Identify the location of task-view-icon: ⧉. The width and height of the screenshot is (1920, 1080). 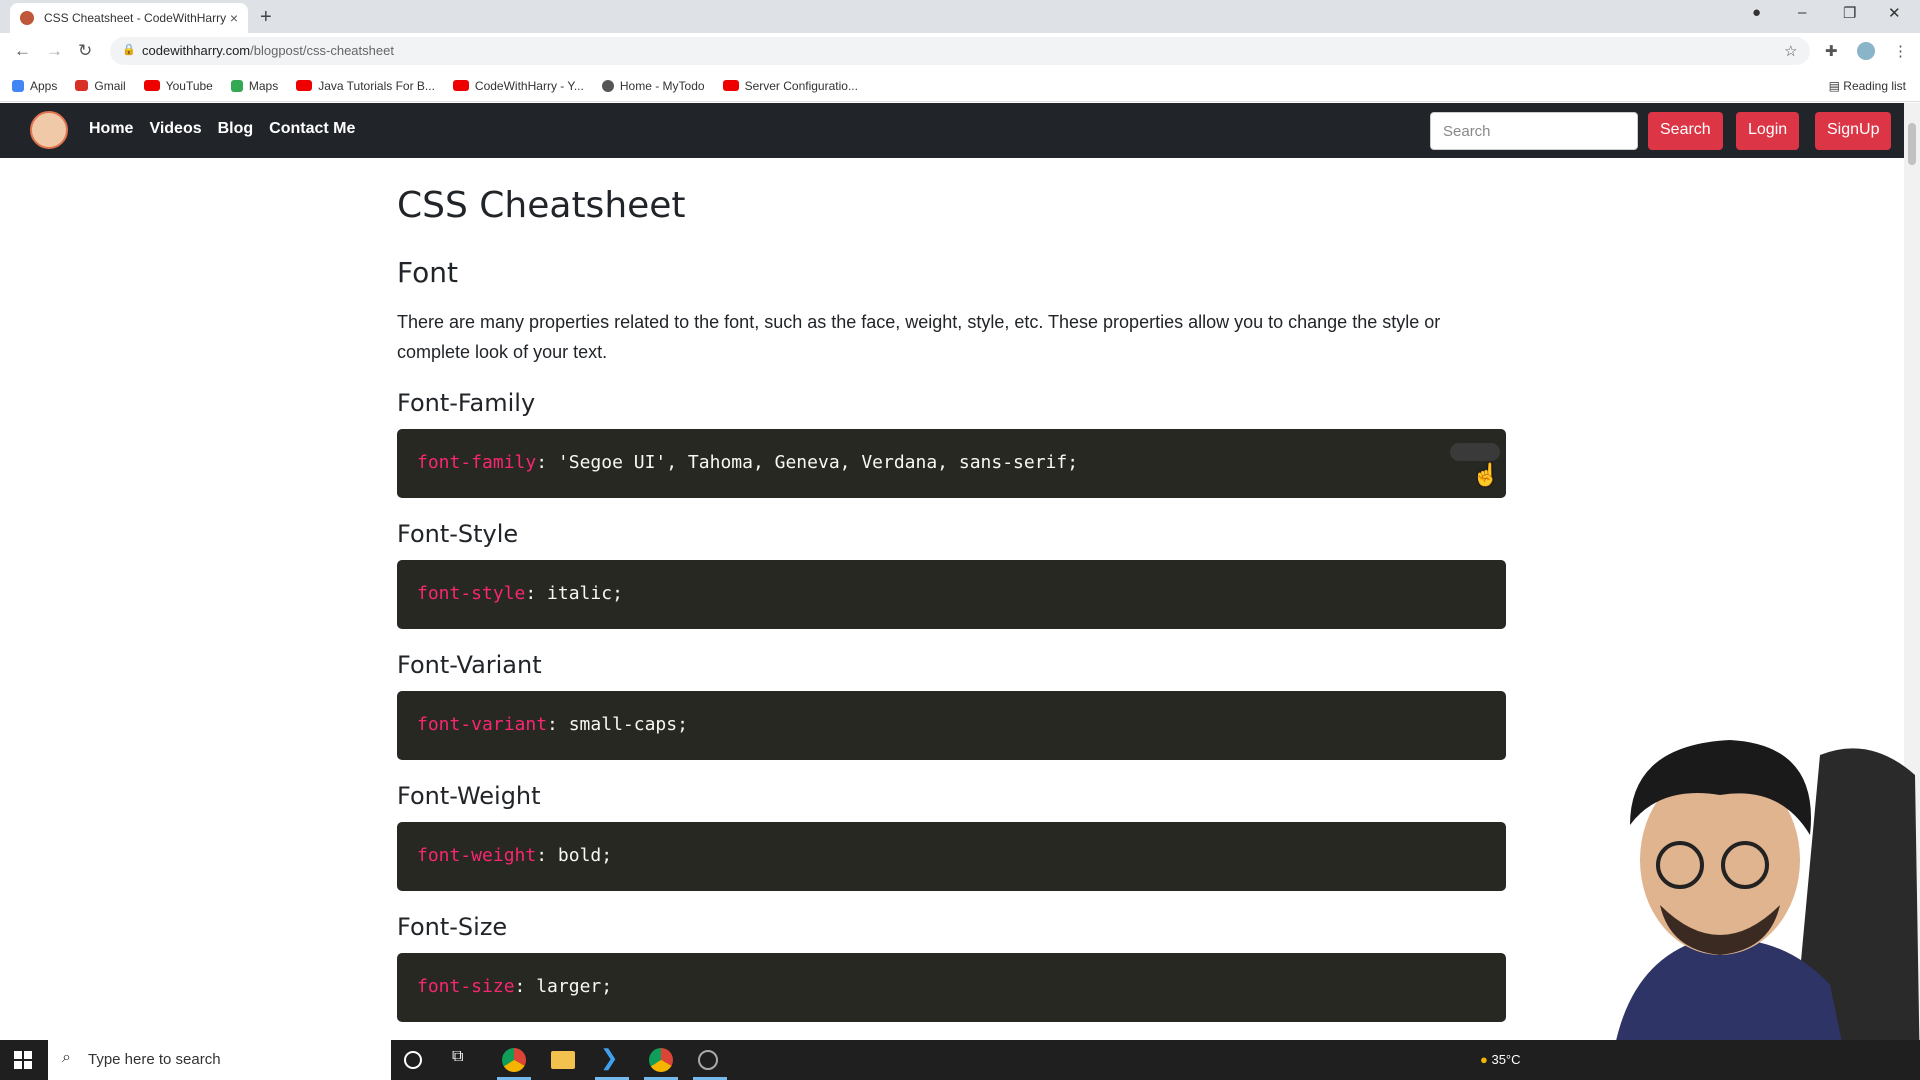
(464, 1060).